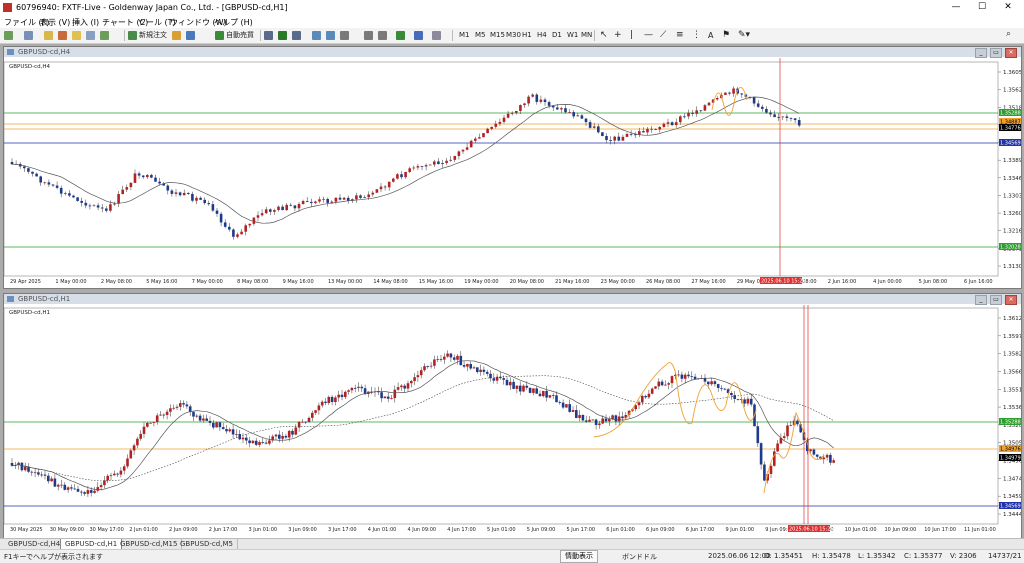 Image resolution: width=1024 pixels, height=563 pixels. Describe the element at coordinates (480, 35) in the screenshot. I see `timeframe-m5: M5` at that location.